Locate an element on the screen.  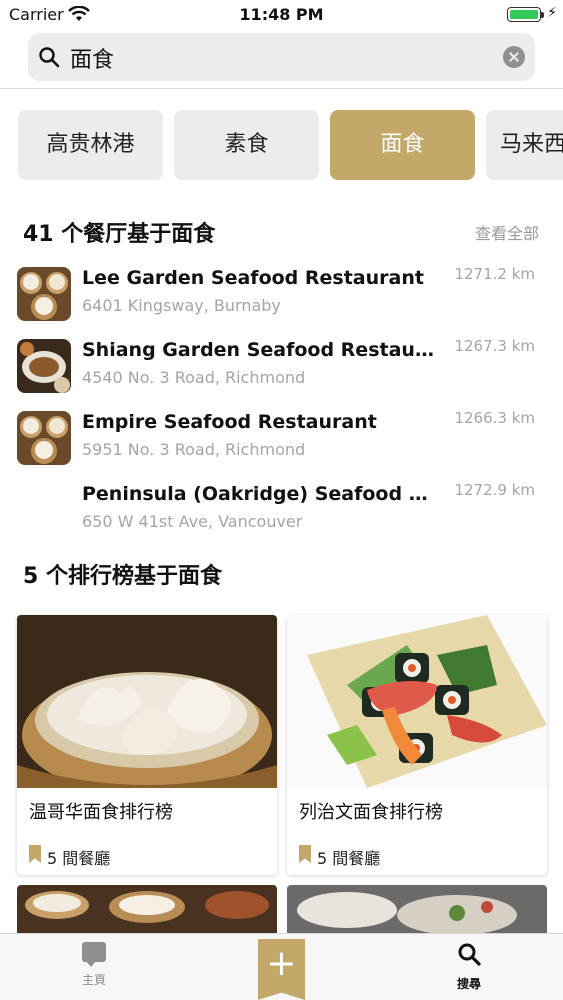
tab-search: 搜尋 is located at coordinates (469, 967).